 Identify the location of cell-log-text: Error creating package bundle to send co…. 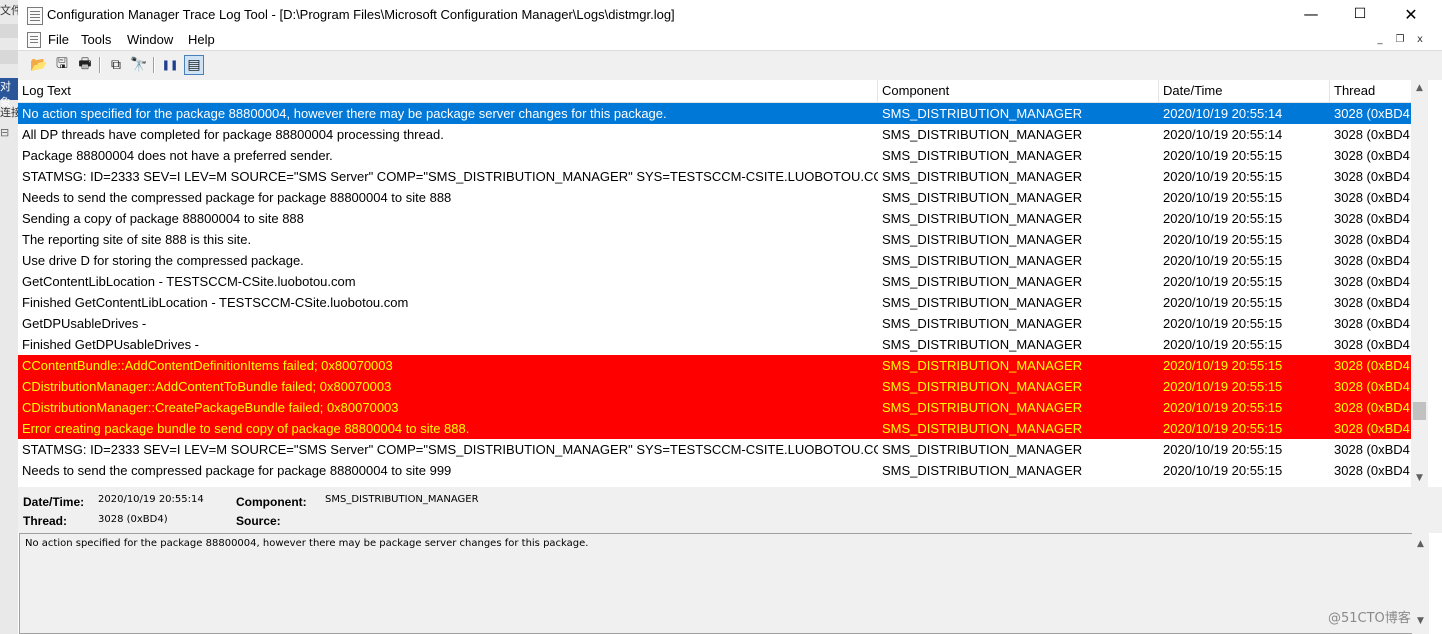
(246, 428).